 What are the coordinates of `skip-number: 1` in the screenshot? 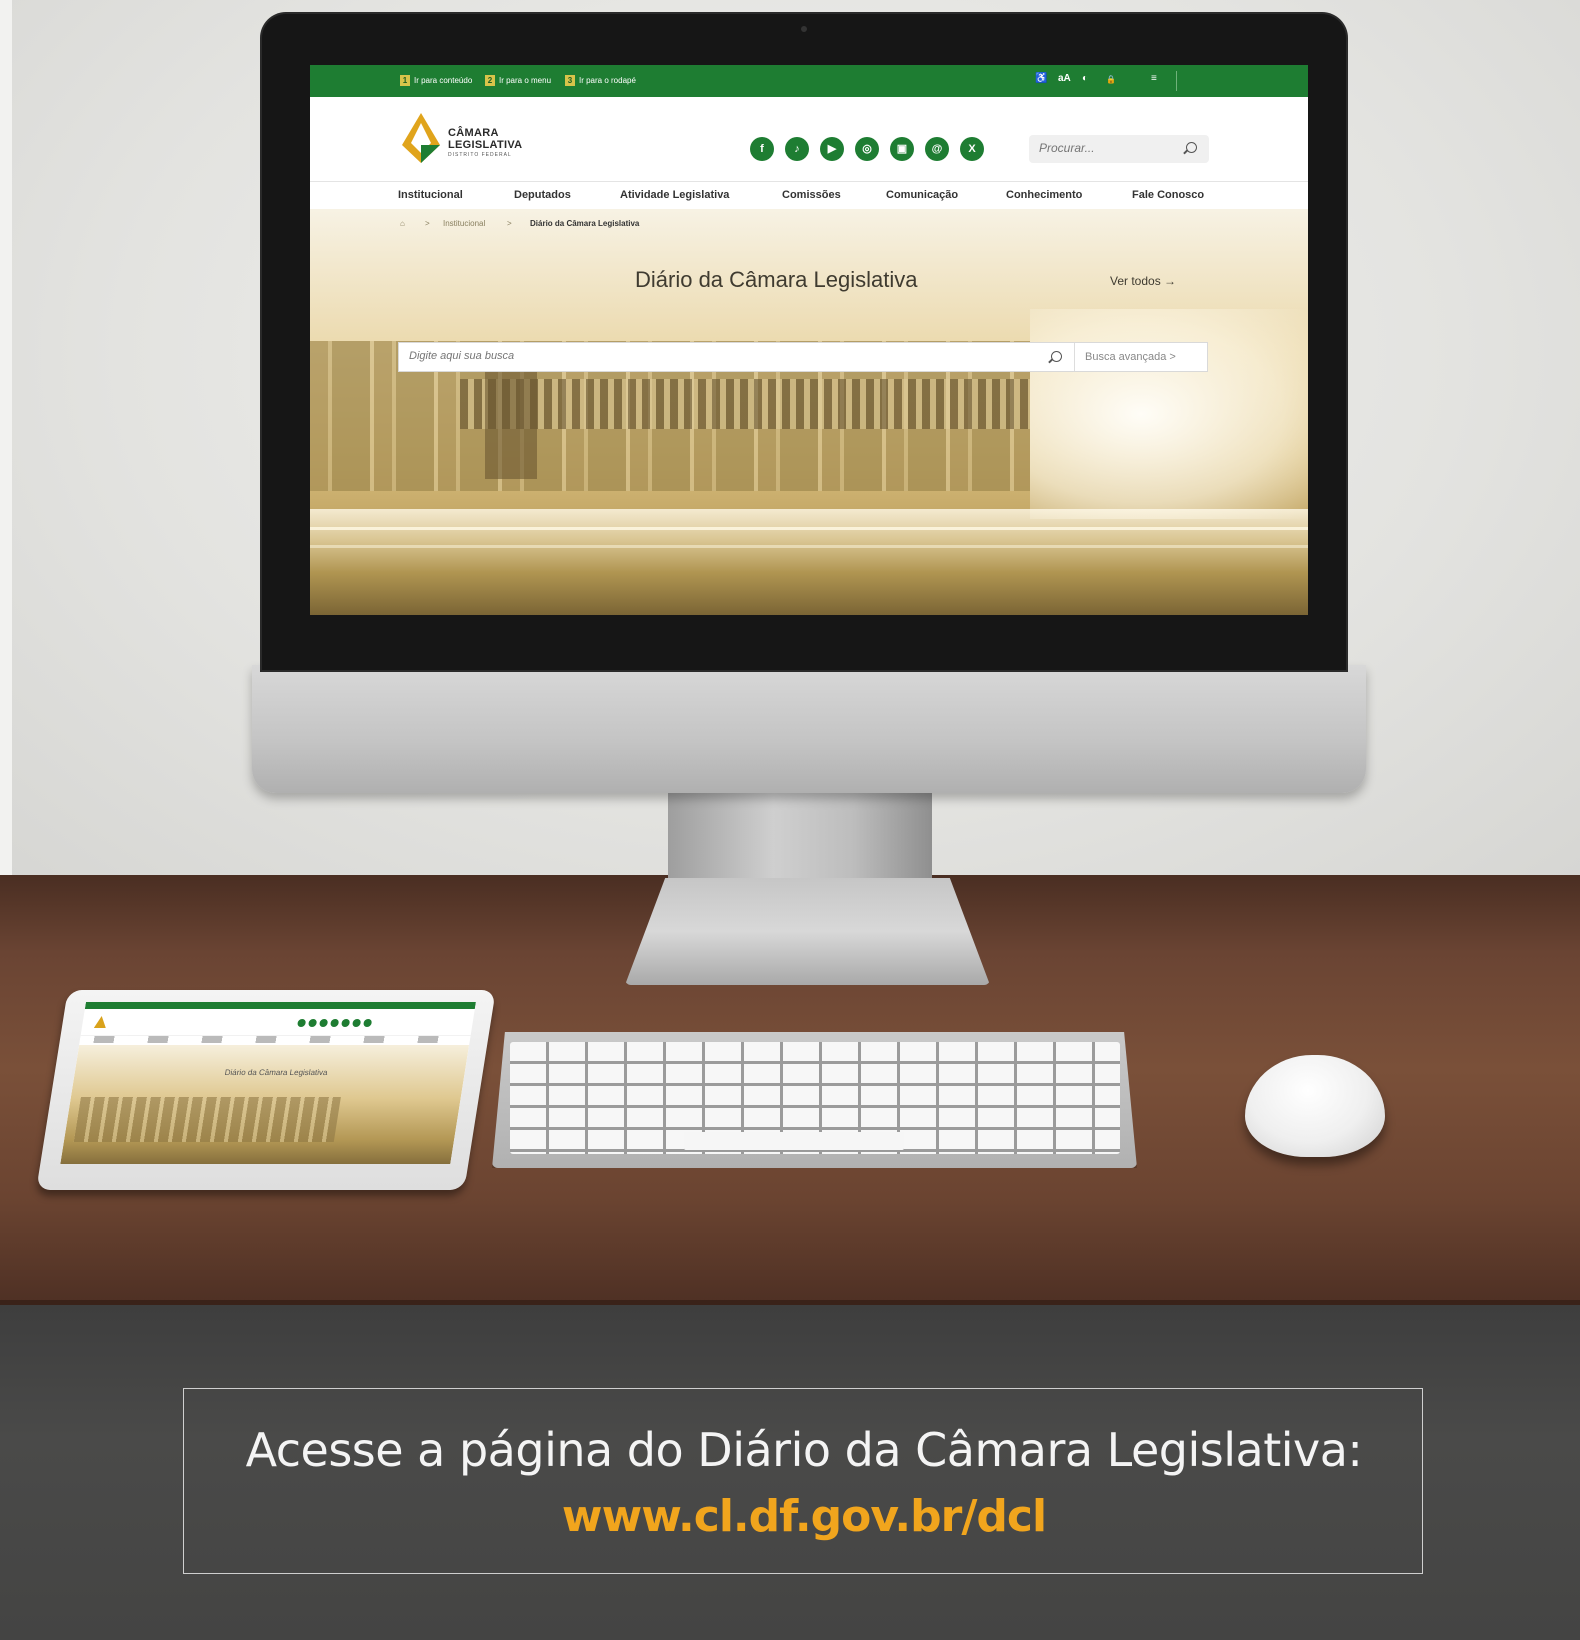 It's located at (405, 80).